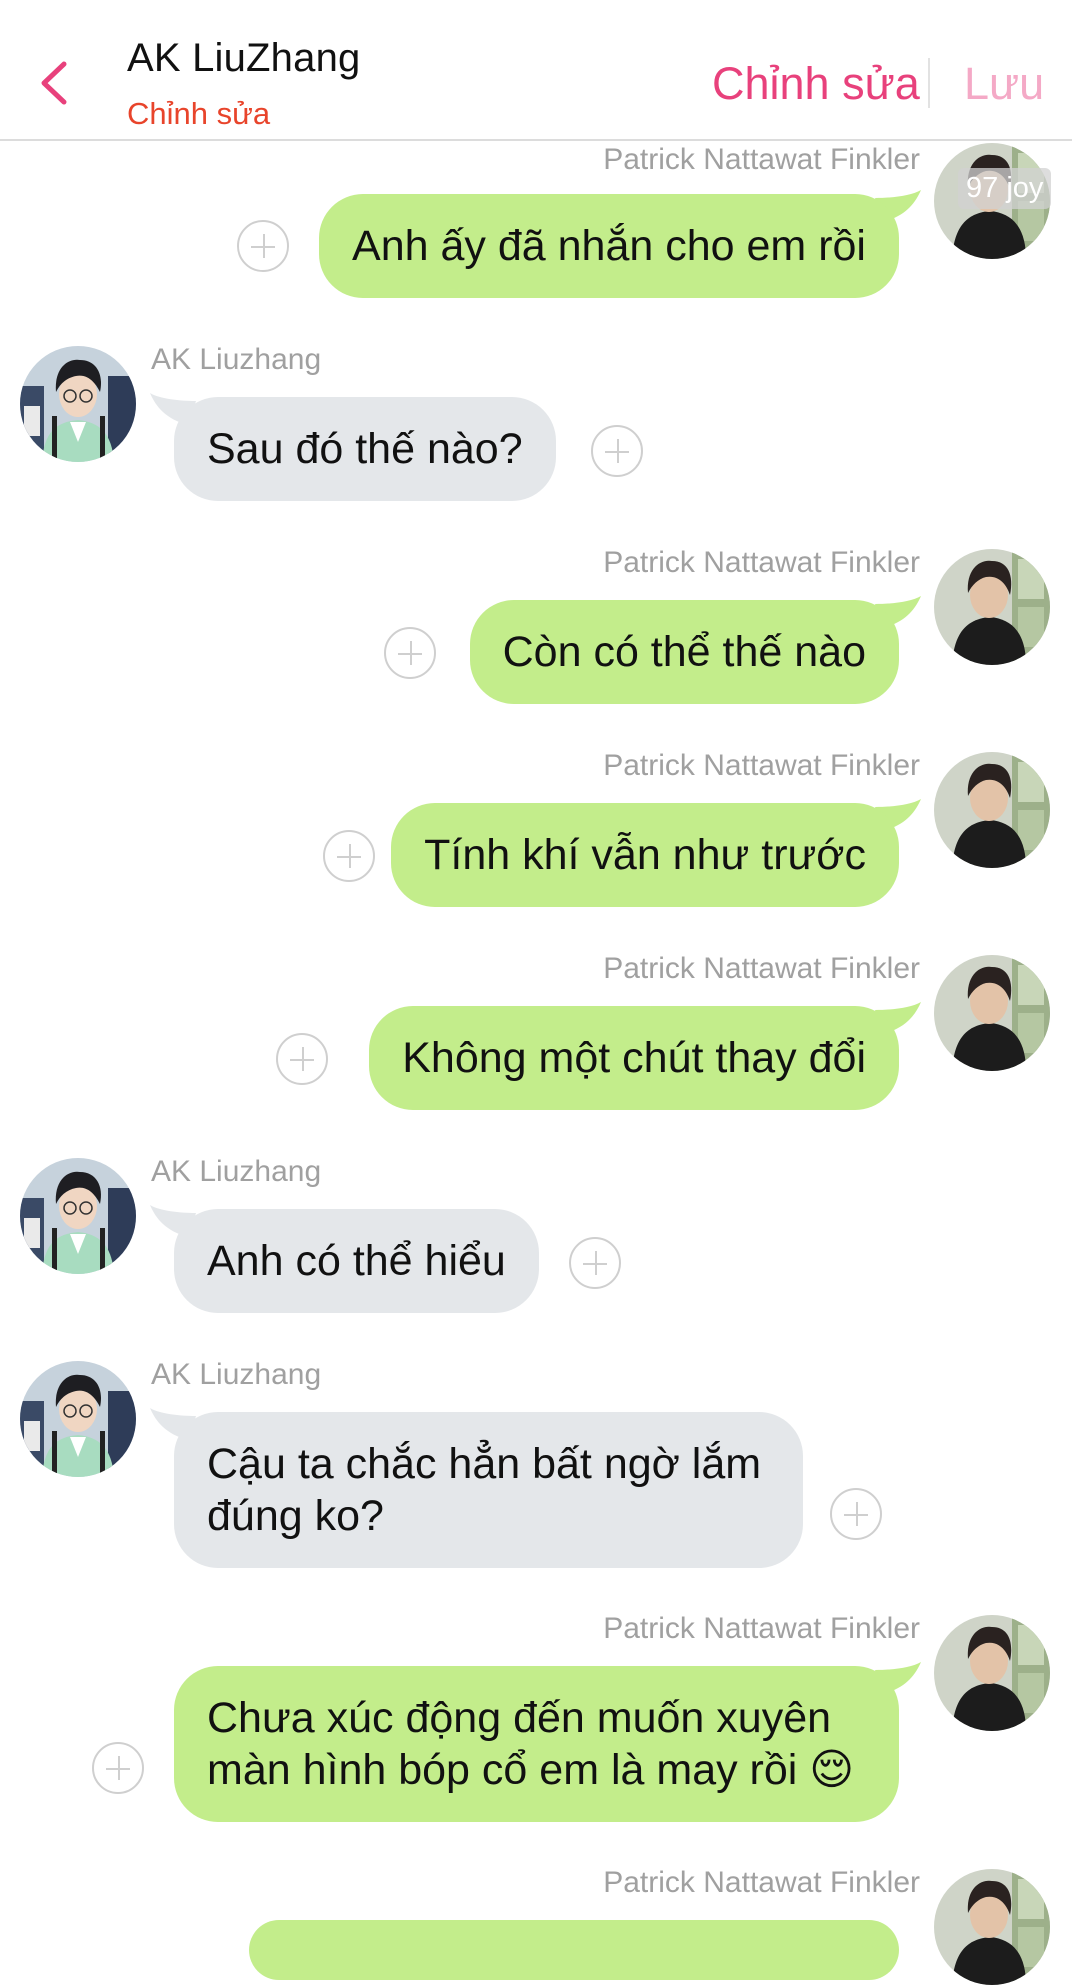  Describe the element at coordinates (1004, 84) in the screenshot. I see `save-button: Lưu` at that location.